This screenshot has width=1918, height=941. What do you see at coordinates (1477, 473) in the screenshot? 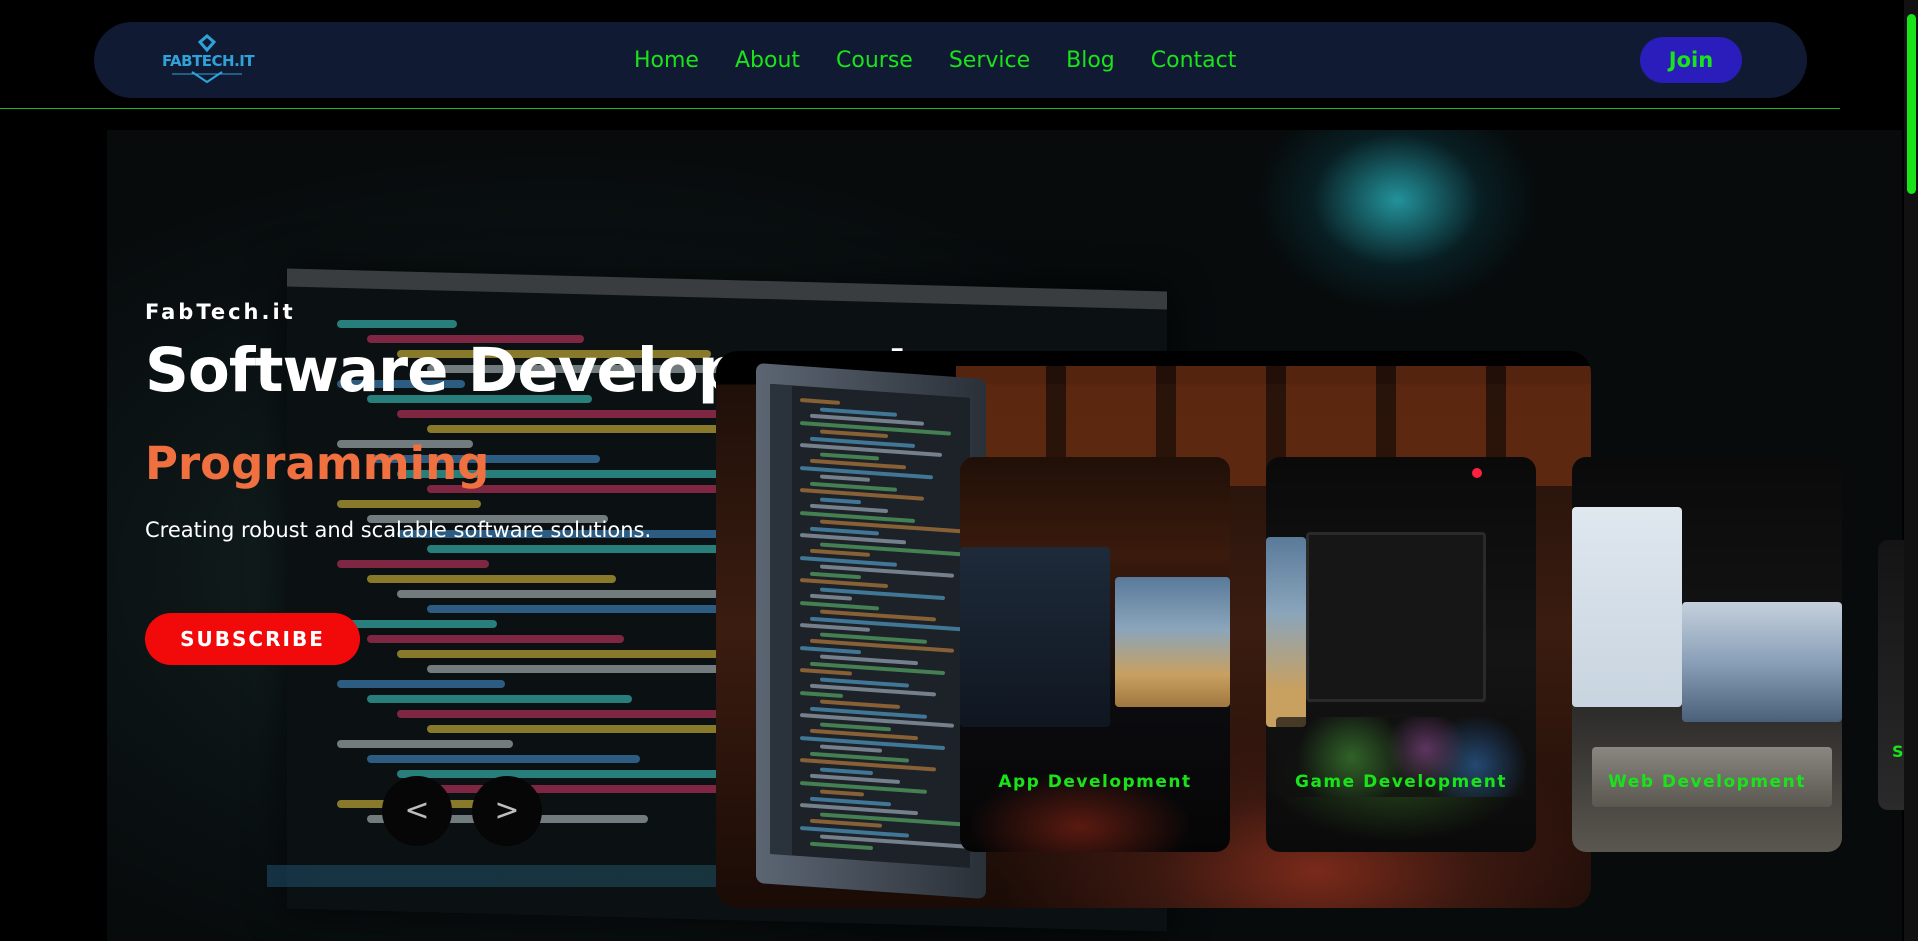
I see `indicator-dot` at bounding box center [1477, 473].